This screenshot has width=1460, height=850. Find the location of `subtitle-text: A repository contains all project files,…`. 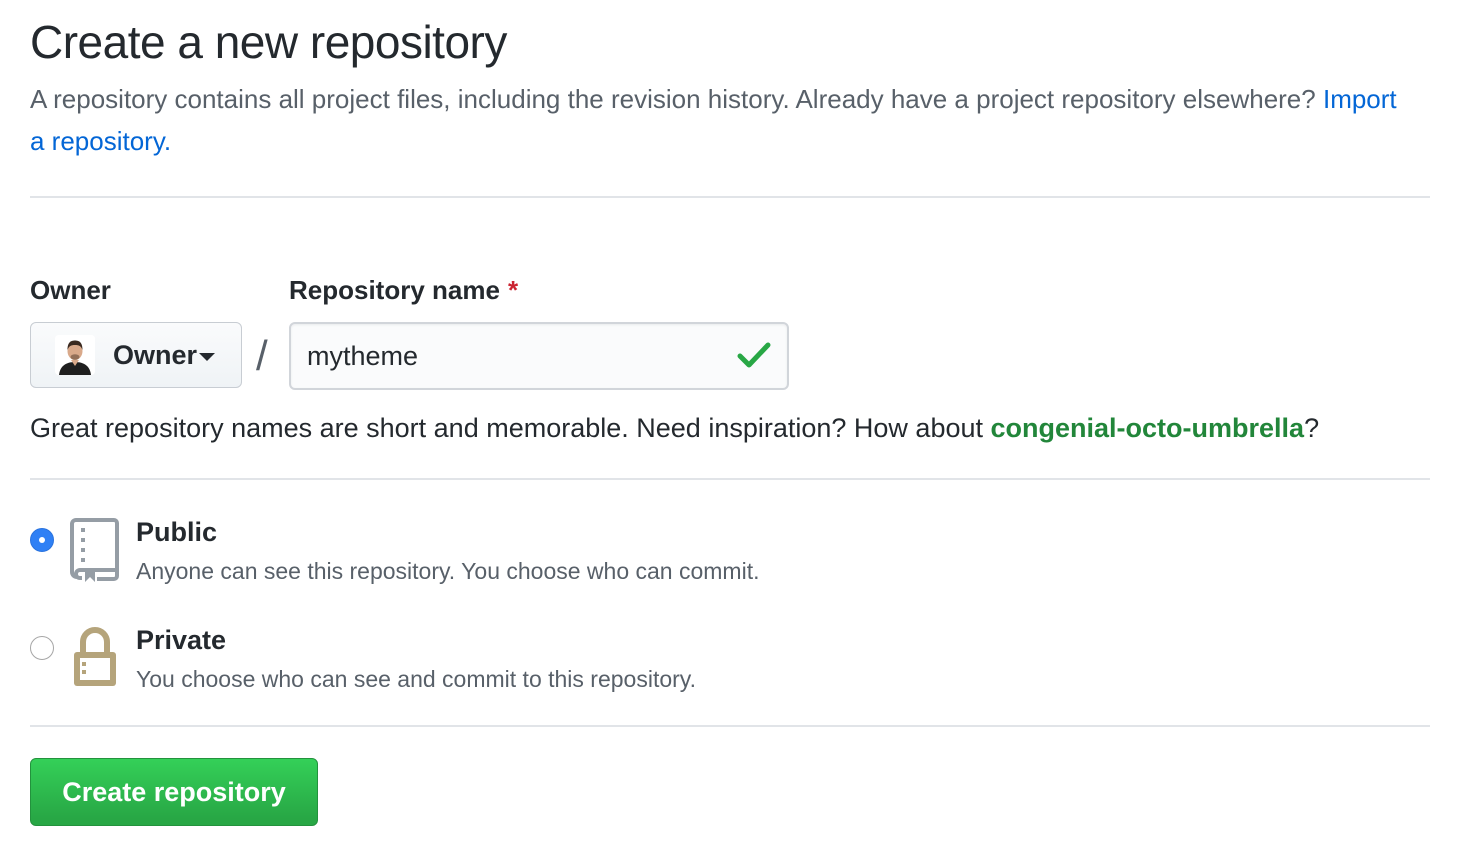

subtitle-text: A repository contains all project files,… is located at coordinates (673, 99).